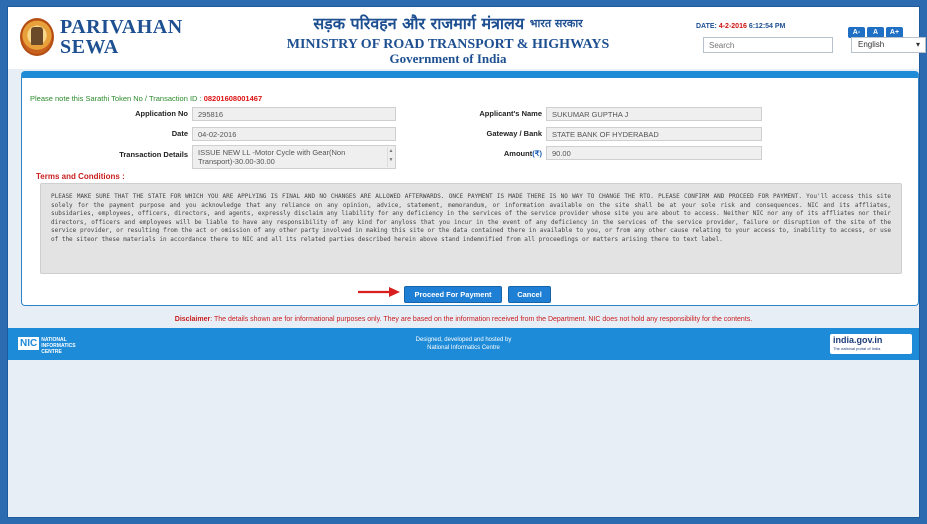 Image resolution: width=927 pixels, height=524 pixels. I want to click on date-display: DATE: 4-2-2016 6:12:54 PM, so click(740, 26).